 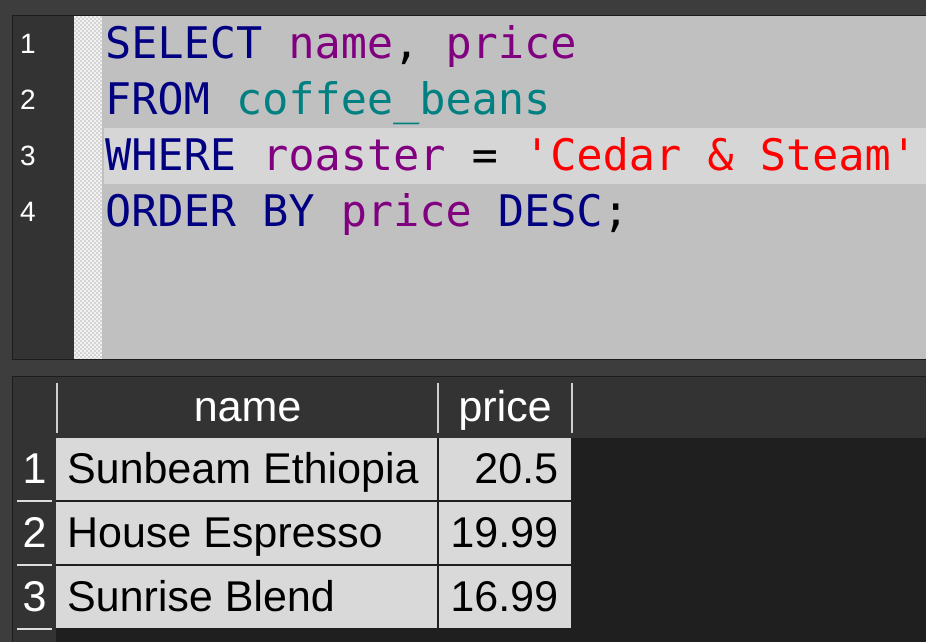 What do you see at coordinates (340, 44) in the screenshot?
I see `code-line: SELECT name, price` at bounding box center [340, 44].